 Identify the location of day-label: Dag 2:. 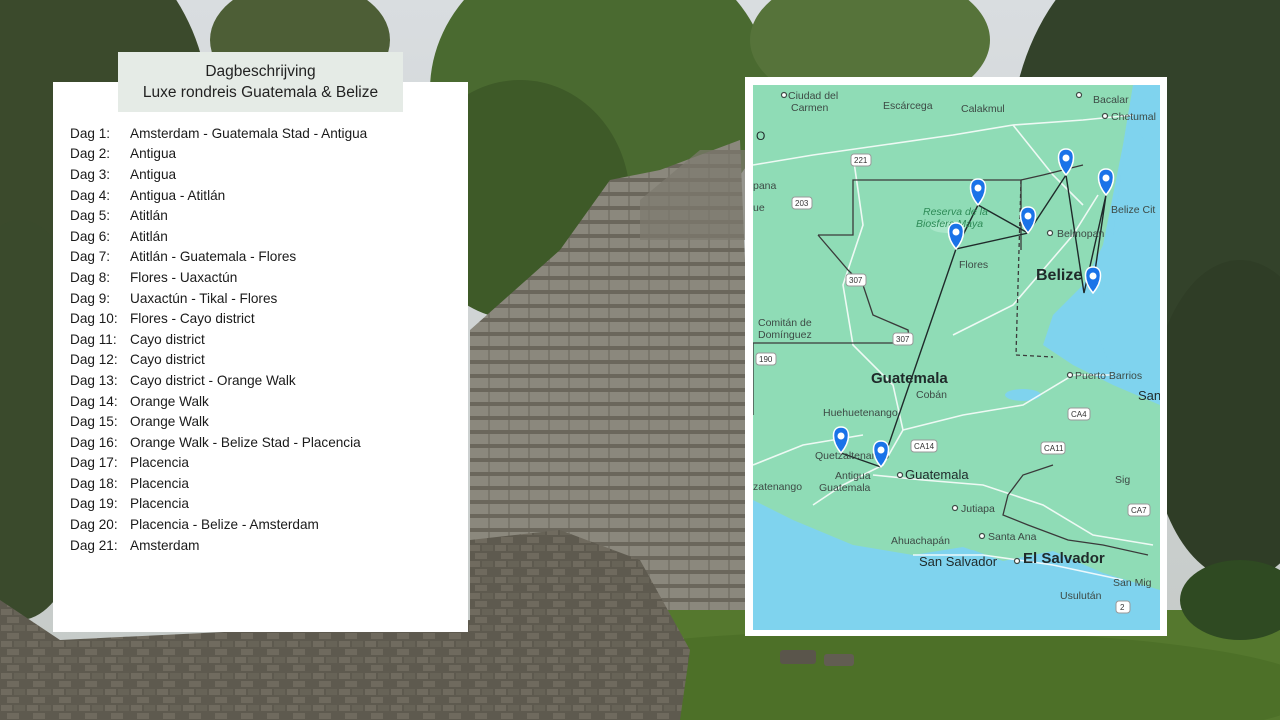
(90, 154).